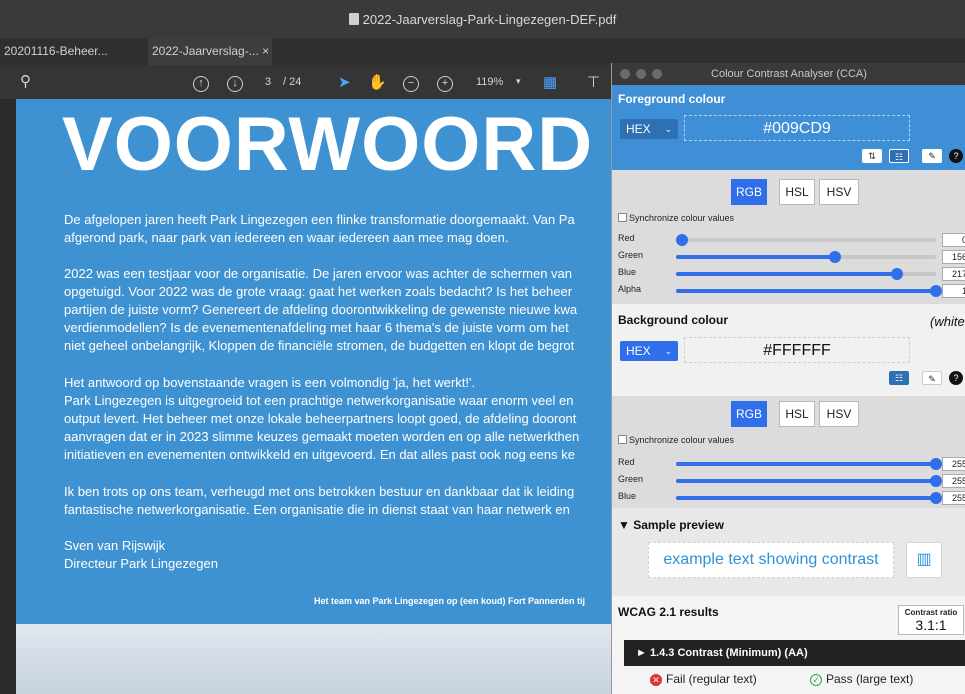 The image size is (965, 694). What do you see at coordinates (953, 291) in the screenshot?
I see `channel-value-alpha: 1` at bounding box center [953, 291].